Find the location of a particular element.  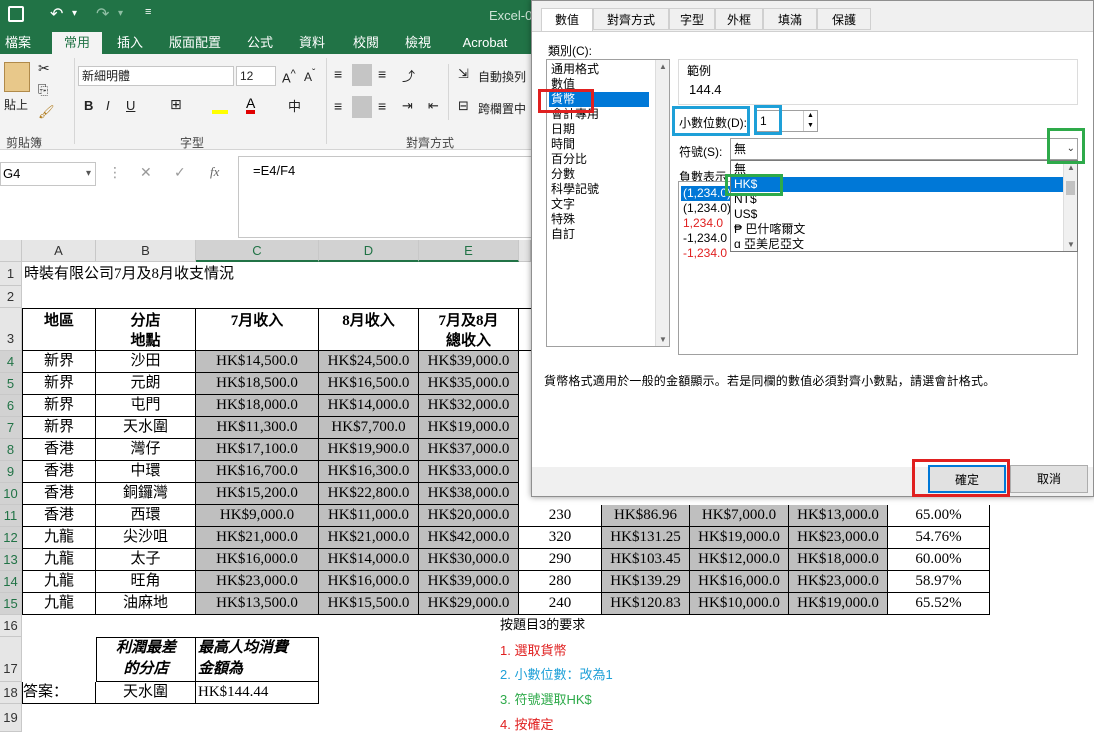

data-cell: HK$21,000.0 is located at coordinates (369, 538).